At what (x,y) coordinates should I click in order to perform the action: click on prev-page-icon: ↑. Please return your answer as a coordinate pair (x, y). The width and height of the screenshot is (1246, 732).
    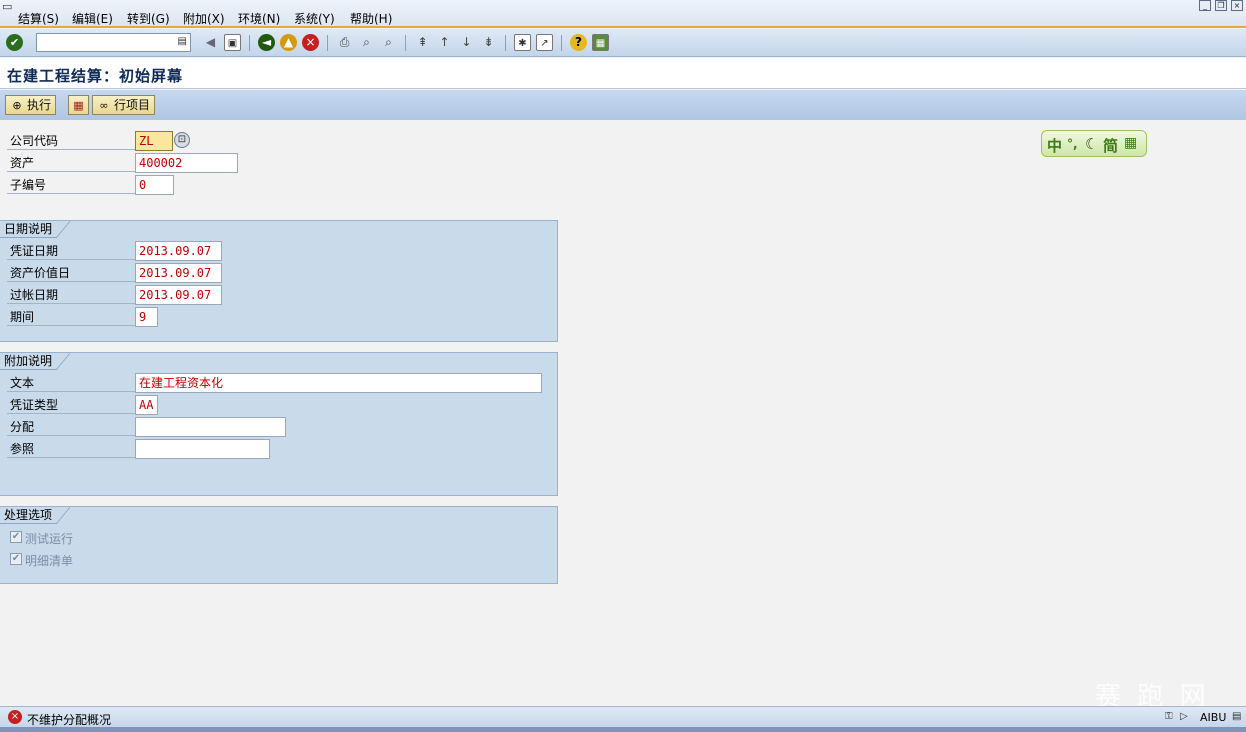
    Looking at the image, I should click on (444, 42).